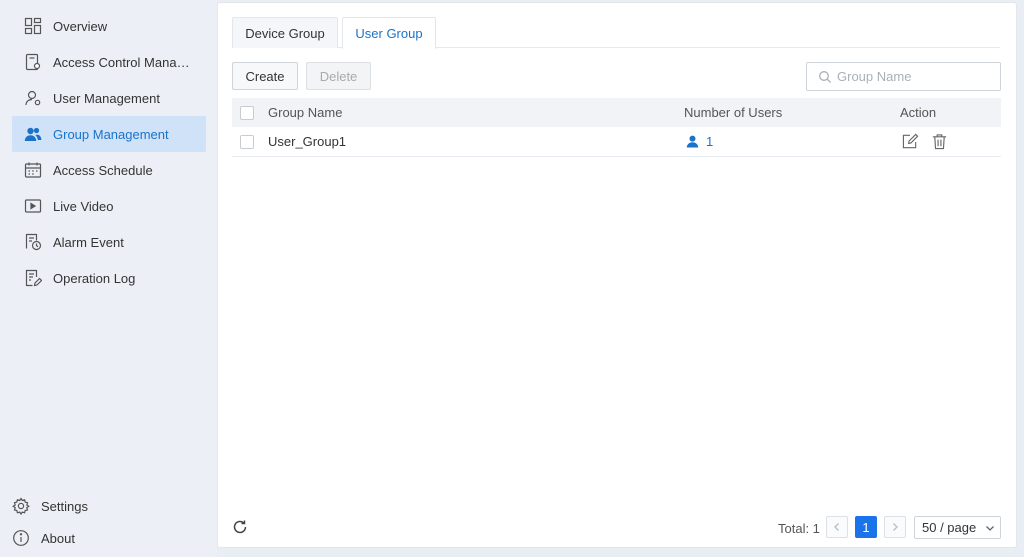 The height and width of the screenshot is (557, 1024). What do you see at coordinates (910, 142) in the screenshot?
I see `edit-icon` at bounding box center [910, 142].